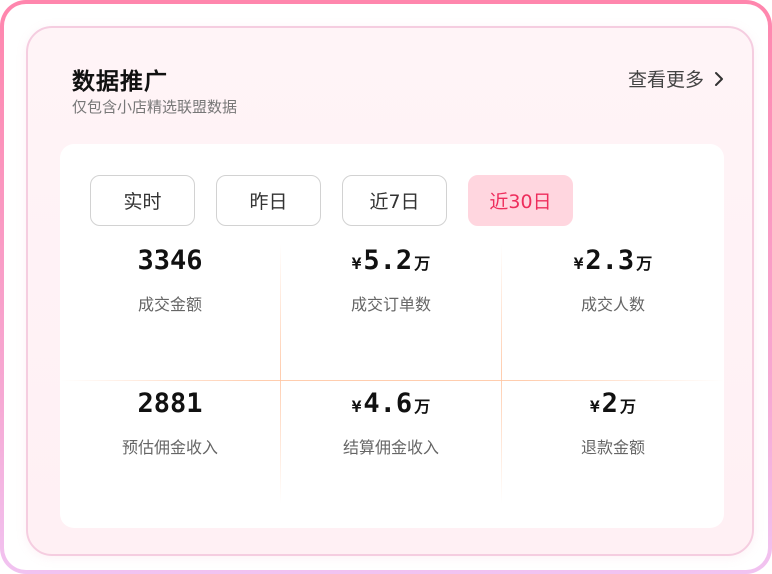  Describe the element at coordinates (170, 279) in the screenshot. I see `metric-gmv: 3346 成交金额` at that location.